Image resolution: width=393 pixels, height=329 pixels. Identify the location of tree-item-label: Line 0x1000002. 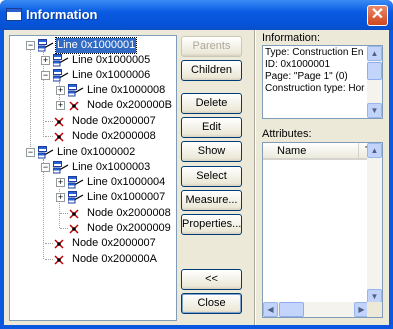
(96, 152).